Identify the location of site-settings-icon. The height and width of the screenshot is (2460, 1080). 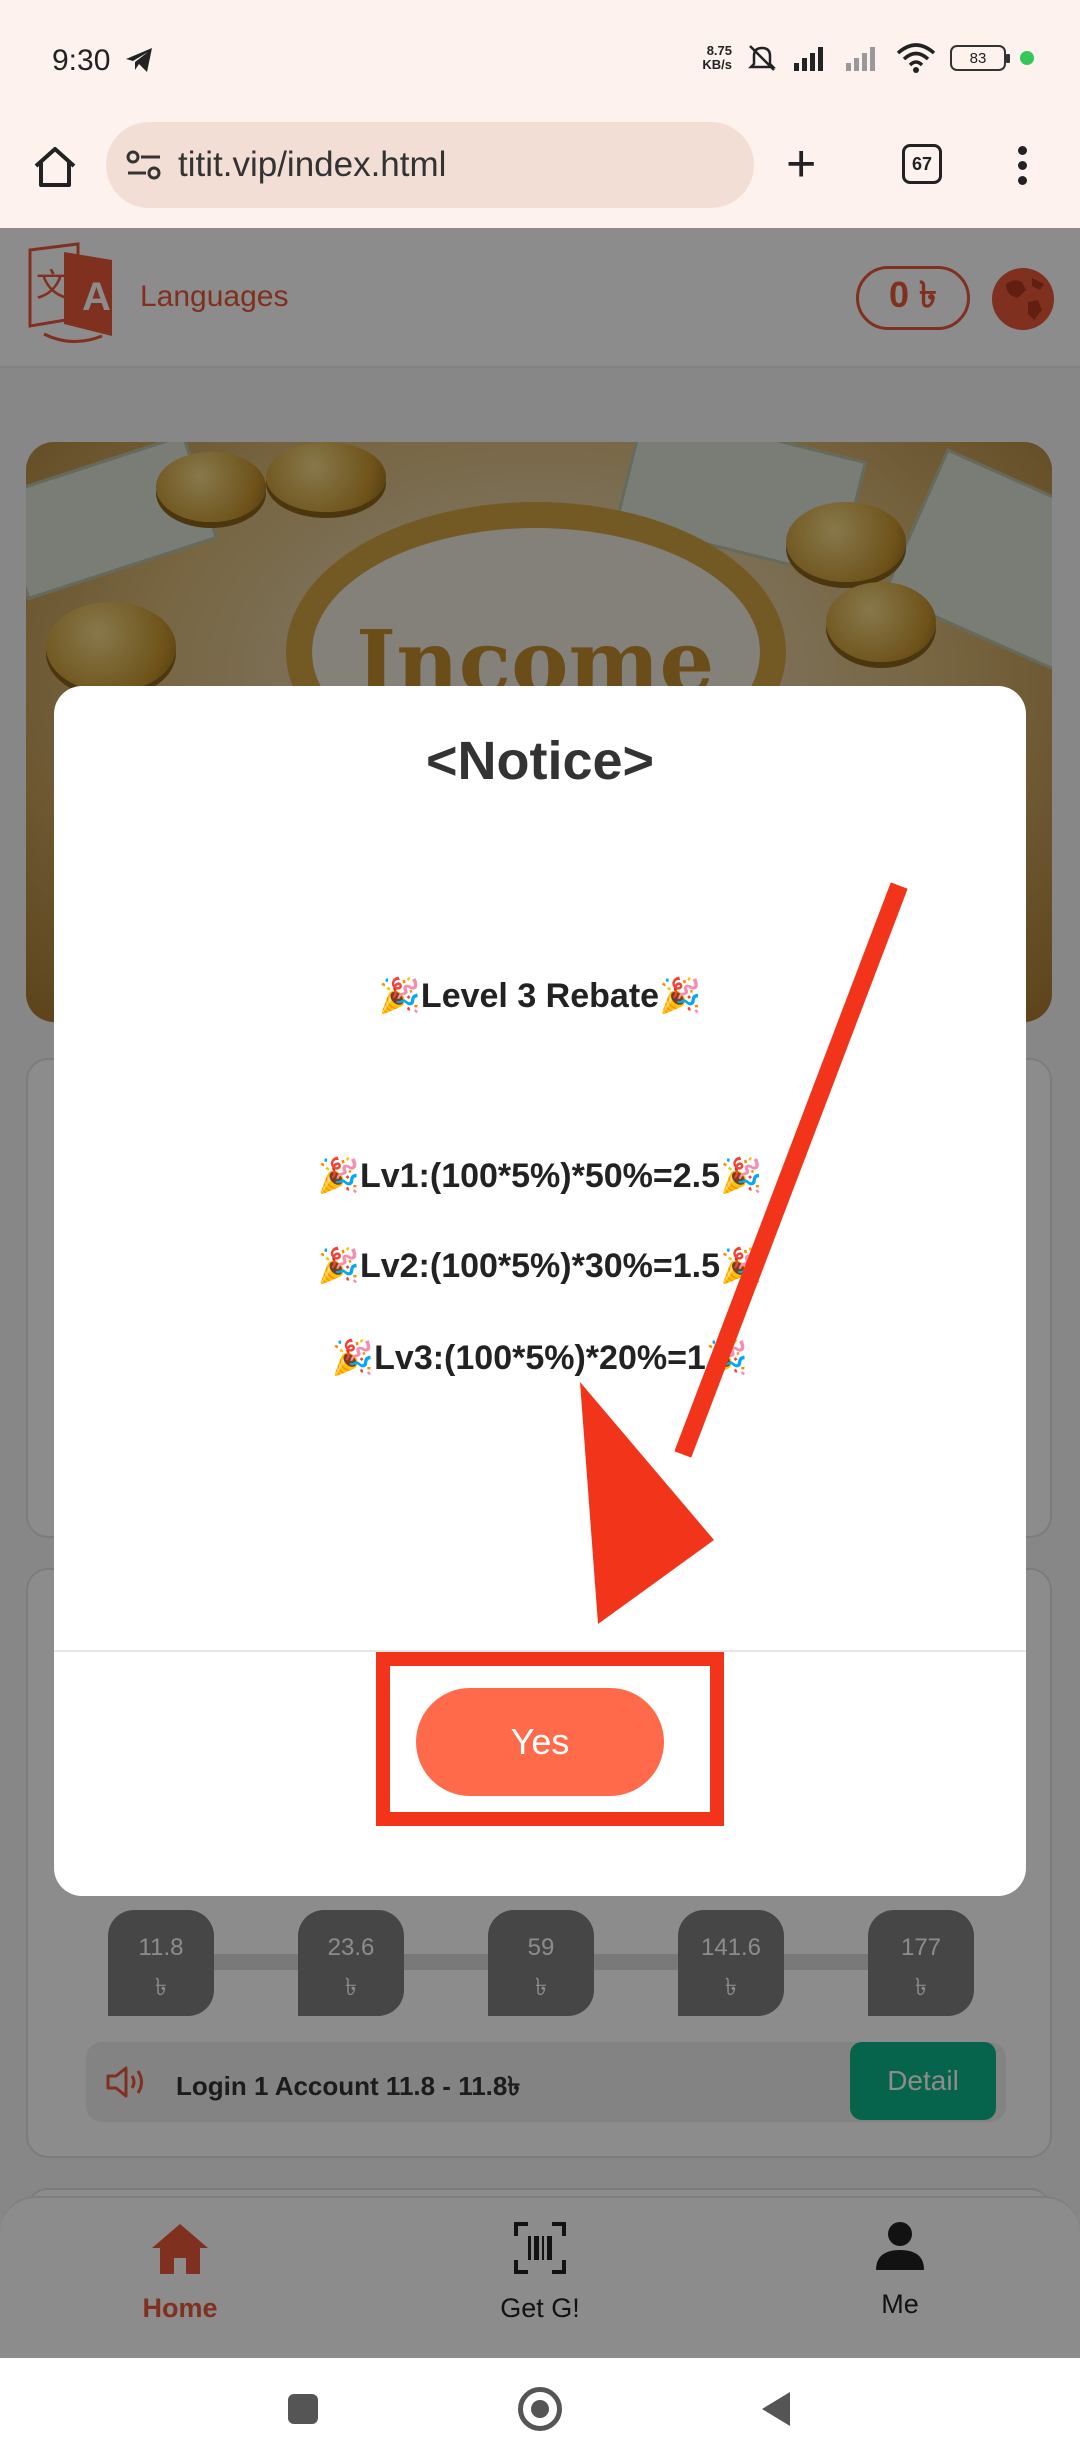
(144, 165).